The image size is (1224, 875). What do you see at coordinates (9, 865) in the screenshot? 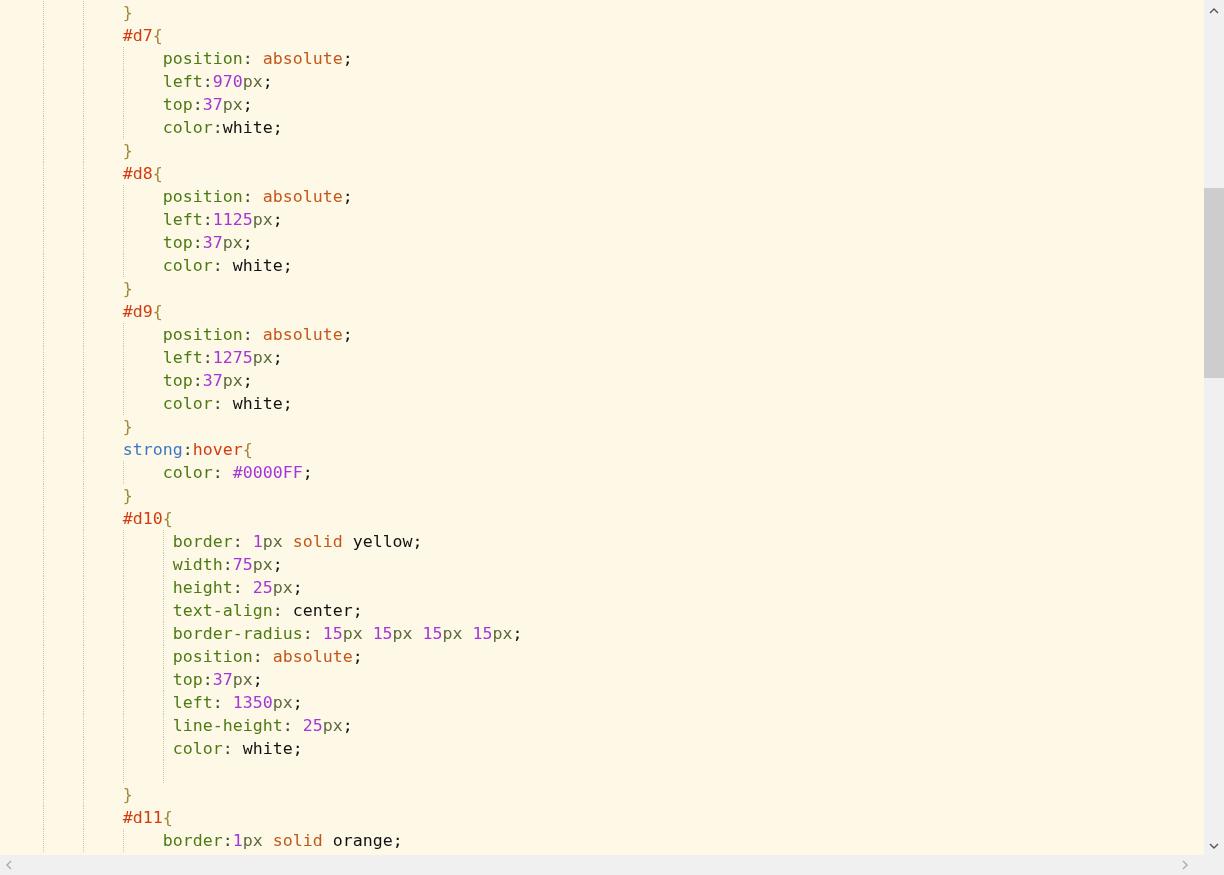
I see `scroll-left-icon` at bounding box center [9, 865].